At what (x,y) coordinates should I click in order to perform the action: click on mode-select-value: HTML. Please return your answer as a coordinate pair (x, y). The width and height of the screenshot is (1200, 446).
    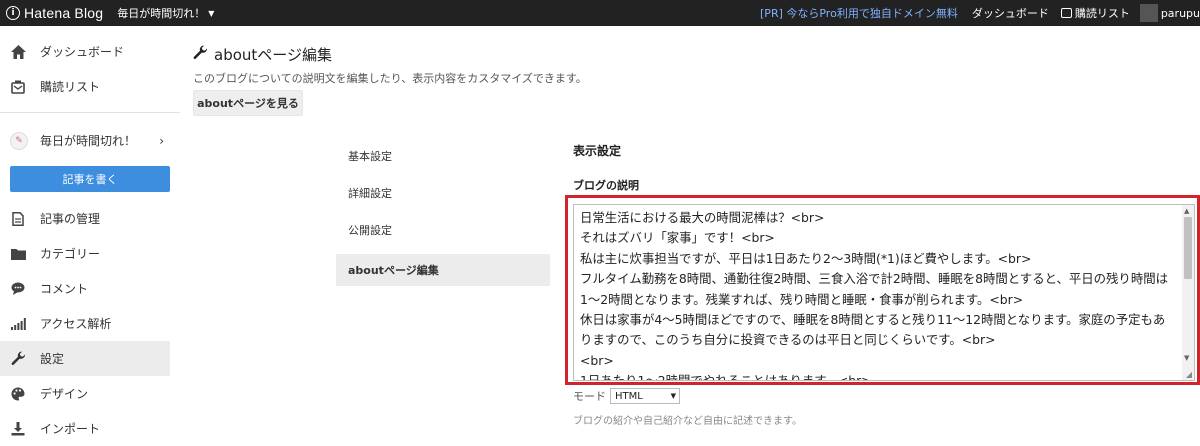
    Looking at the image, I should click on (629, 396).